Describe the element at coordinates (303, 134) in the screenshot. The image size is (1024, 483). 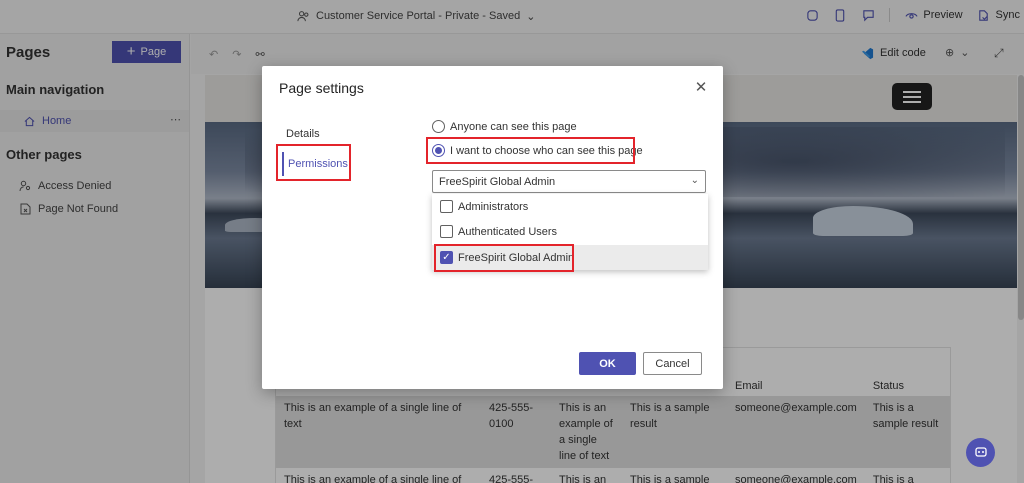
I see `tab-details: Details` at that location.